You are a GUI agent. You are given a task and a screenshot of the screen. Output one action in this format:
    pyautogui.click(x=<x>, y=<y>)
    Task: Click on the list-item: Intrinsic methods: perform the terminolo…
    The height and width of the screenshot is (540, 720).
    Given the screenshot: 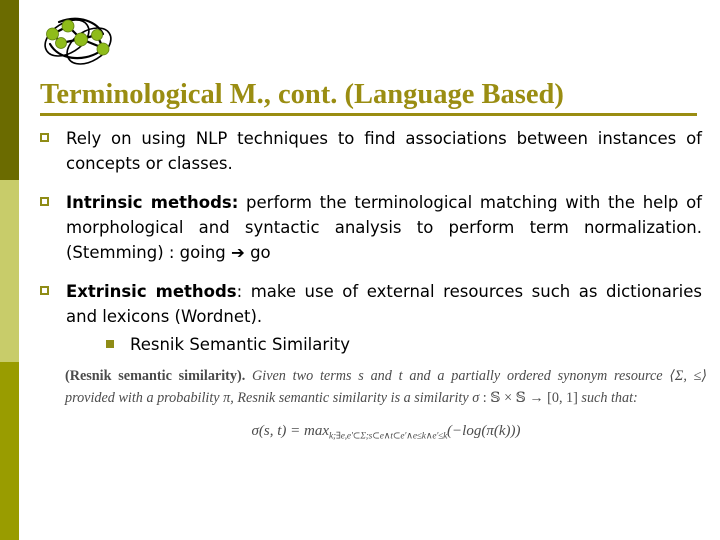 What is the action you would take?
    pyautogui.click(x=371, y=227)
    